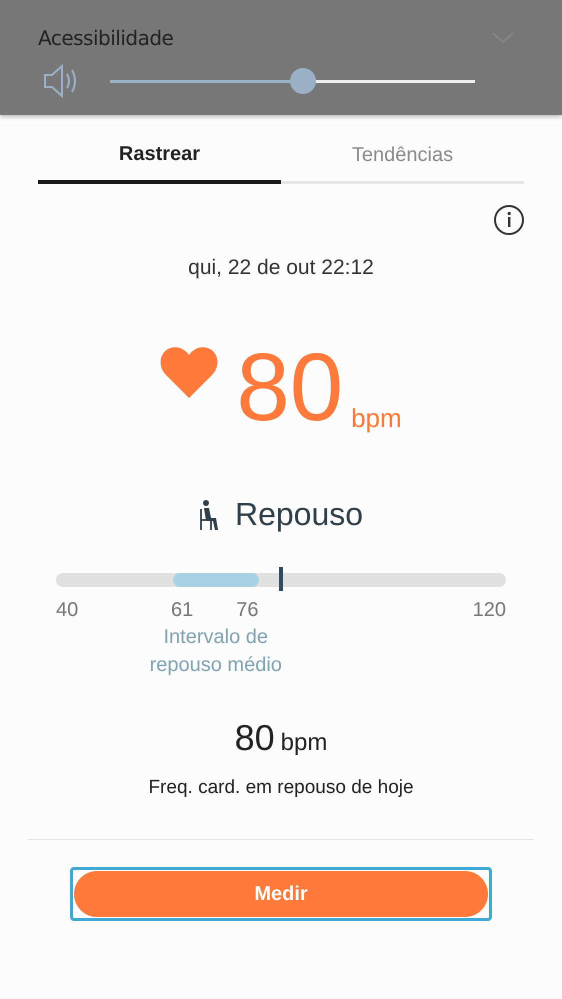 The height and width of the screenshot is (999, 562). I want to click on tab: Rastrear, so click(159, 158).